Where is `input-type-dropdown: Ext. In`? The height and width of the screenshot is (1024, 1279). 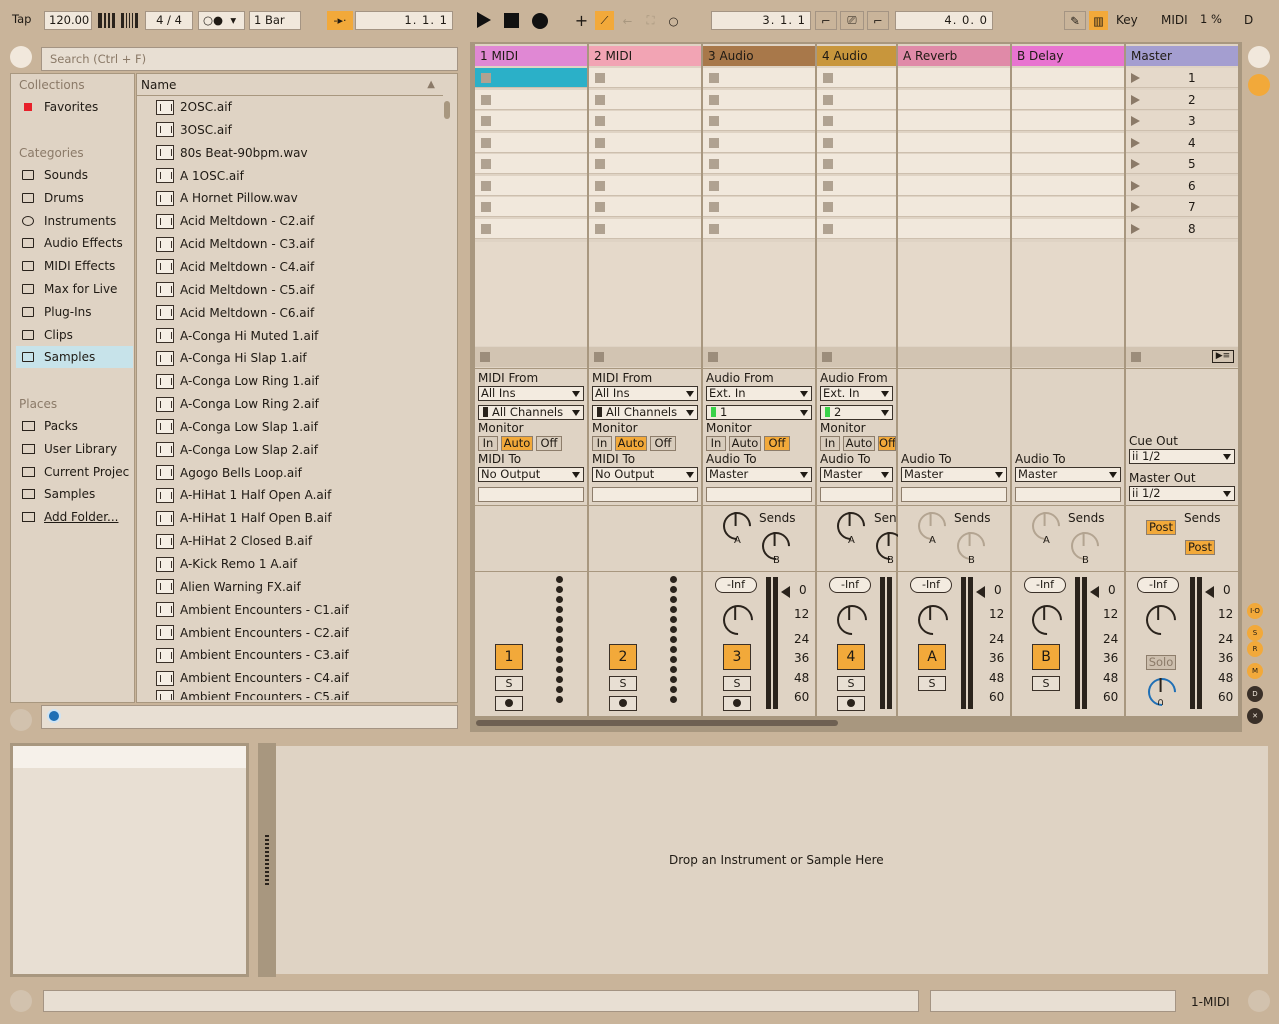 input-type-dropdown: Ext. In is located at coordinates (856, 393).